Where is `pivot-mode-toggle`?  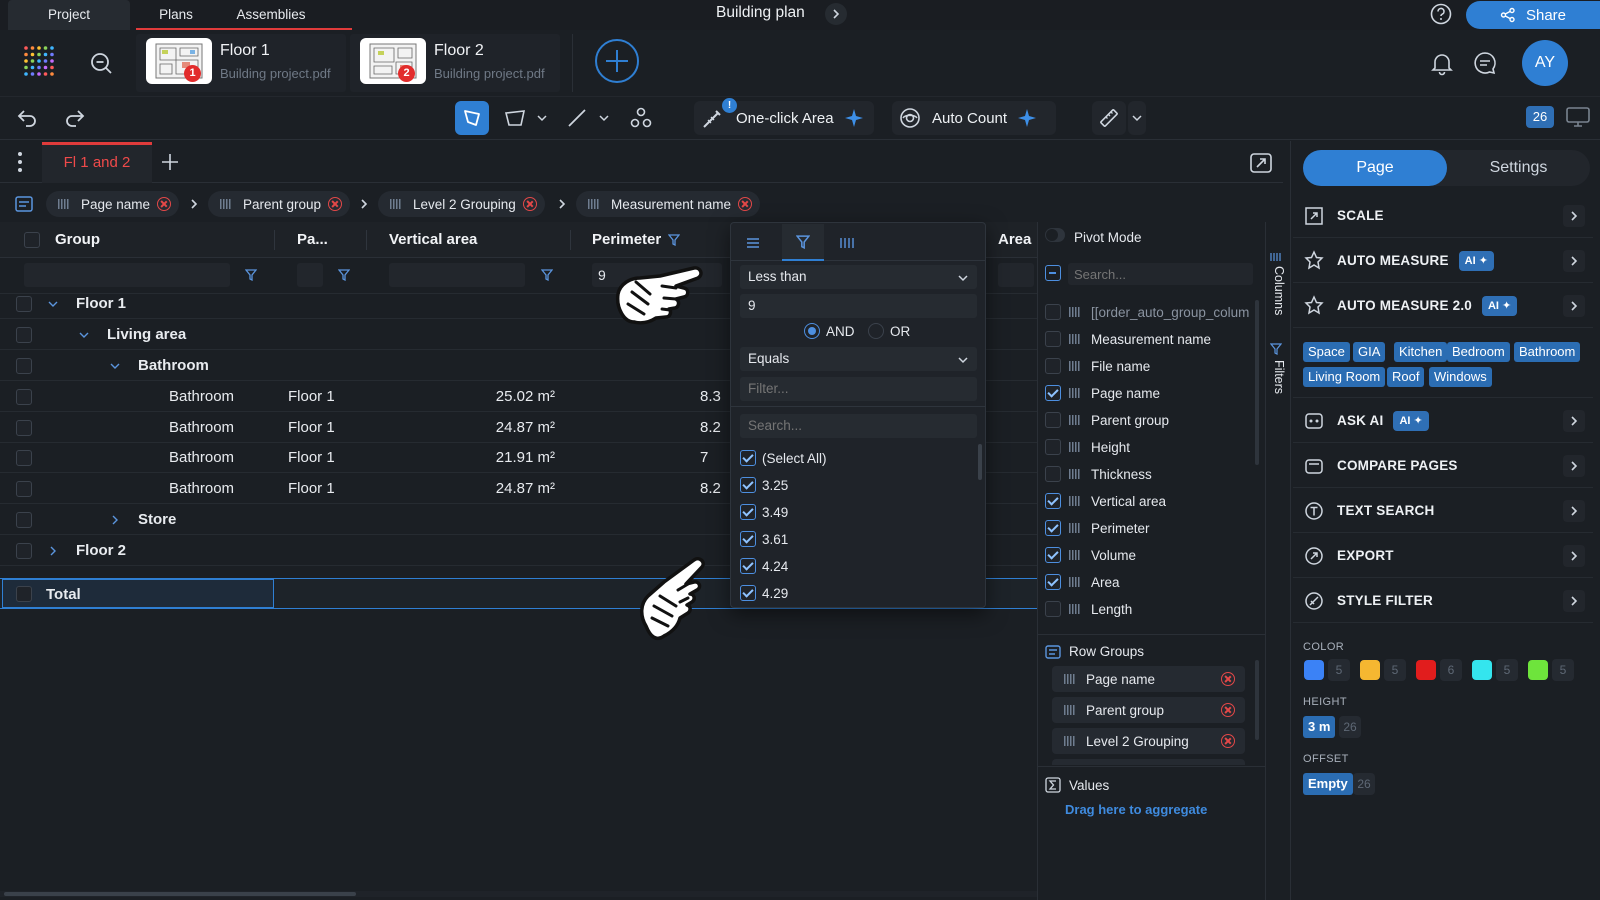
pivot-mode-toggle is located at coordinates (1055, 235).